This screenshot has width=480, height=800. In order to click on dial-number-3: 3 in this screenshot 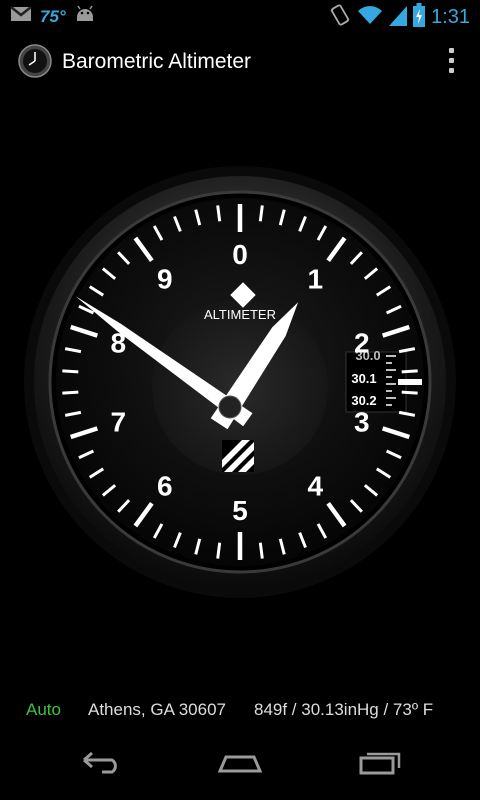, I will do `click(362, 422)`.